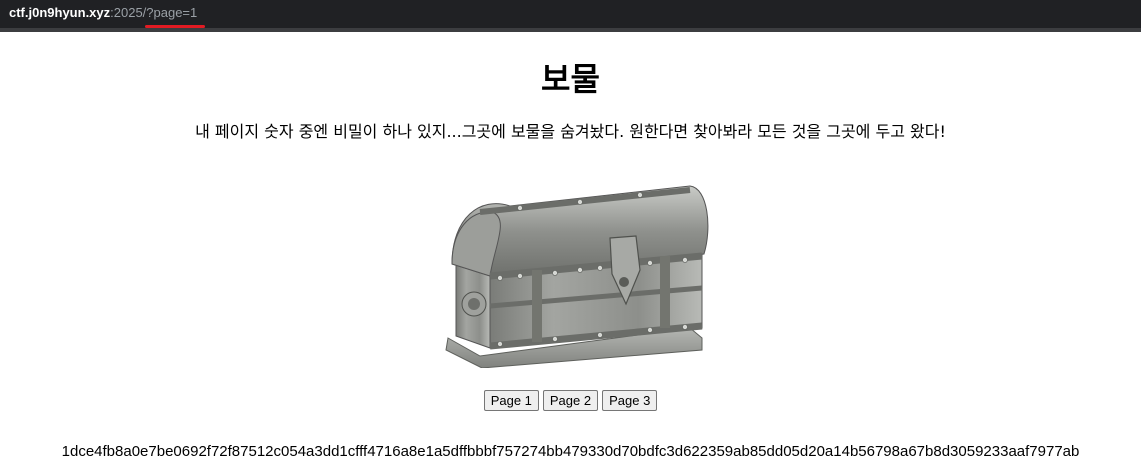 Image resolution: width=1141 pixels, height=471 pixels. I want to click on url-highlight-underline, so click(175, 26).